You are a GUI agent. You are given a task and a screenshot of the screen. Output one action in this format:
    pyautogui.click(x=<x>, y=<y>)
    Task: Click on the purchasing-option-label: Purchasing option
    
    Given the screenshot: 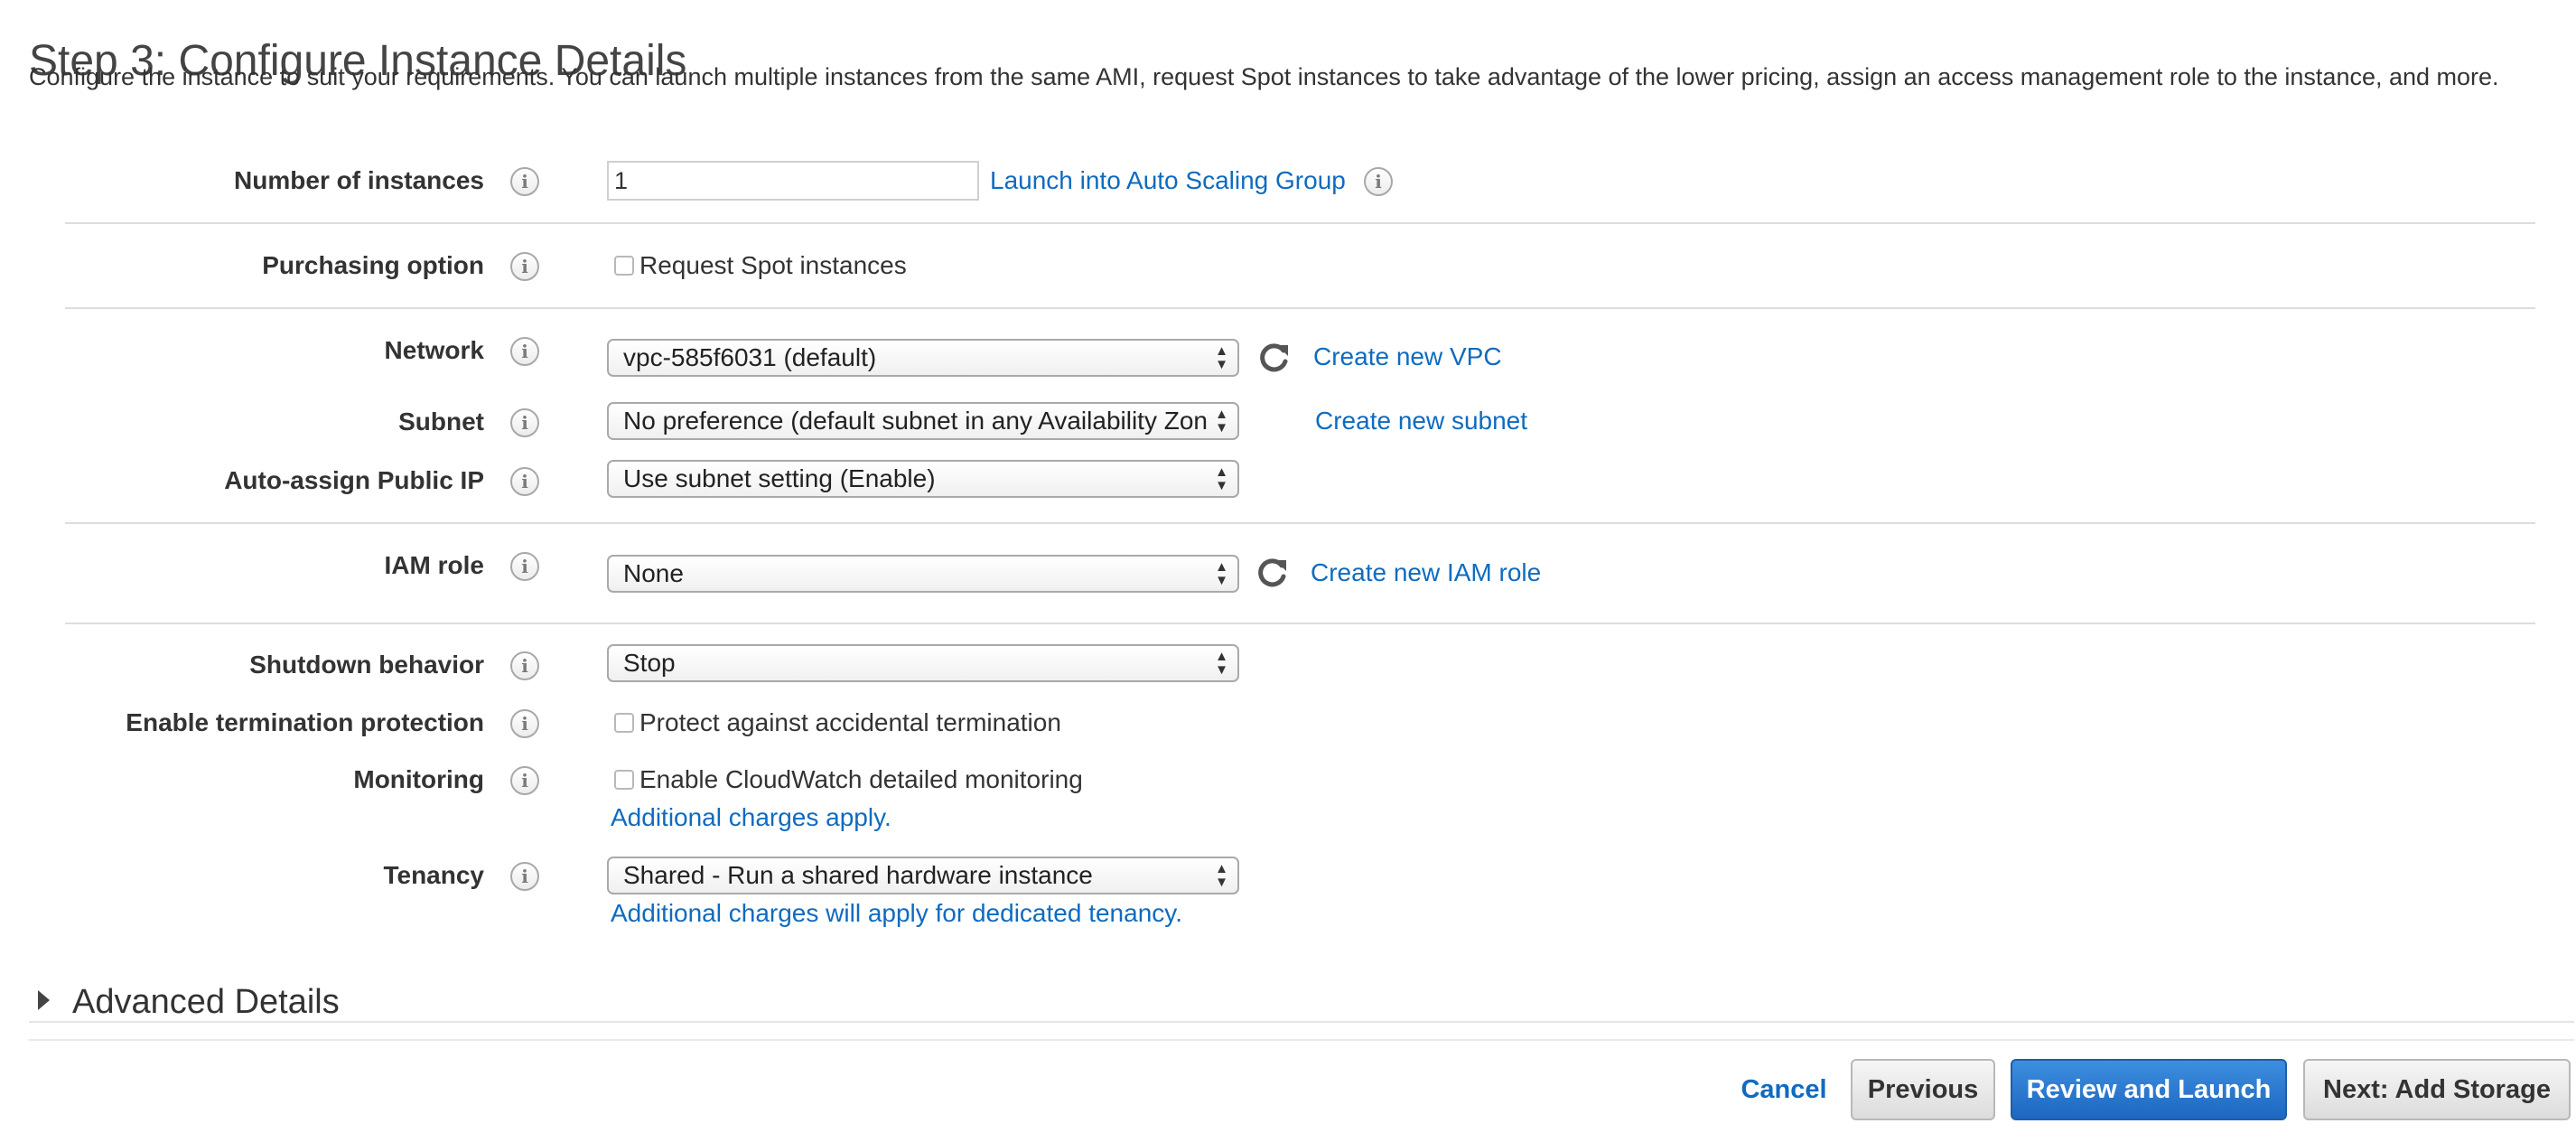 What is the action you would take?
    pyautogui.click(x=373, y=265)
    